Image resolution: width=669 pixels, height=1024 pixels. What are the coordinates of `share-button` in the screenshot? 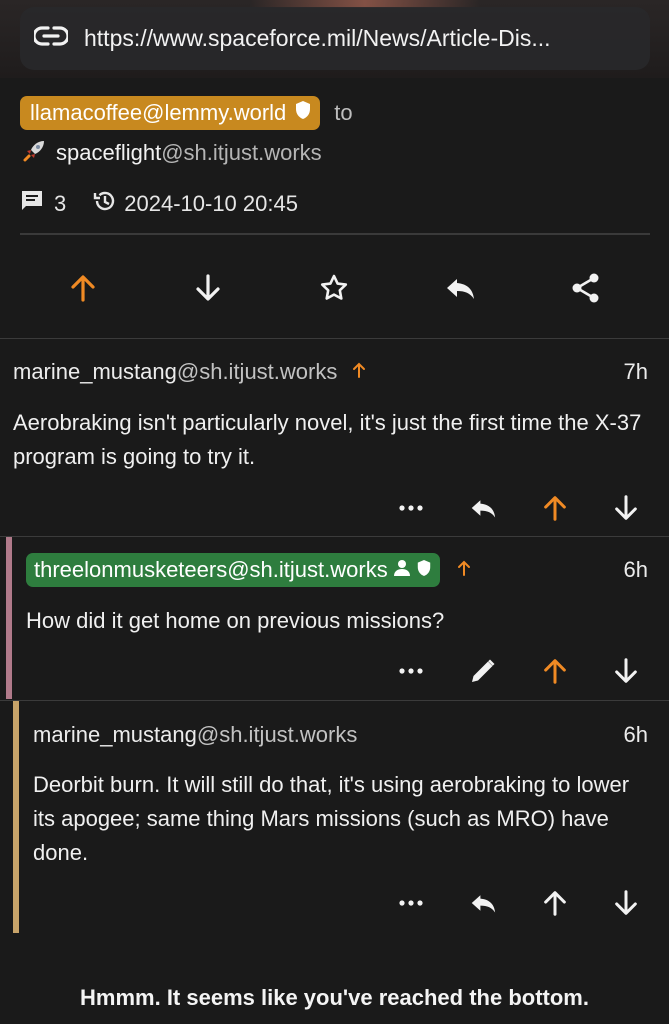 It's located at (586, 288).